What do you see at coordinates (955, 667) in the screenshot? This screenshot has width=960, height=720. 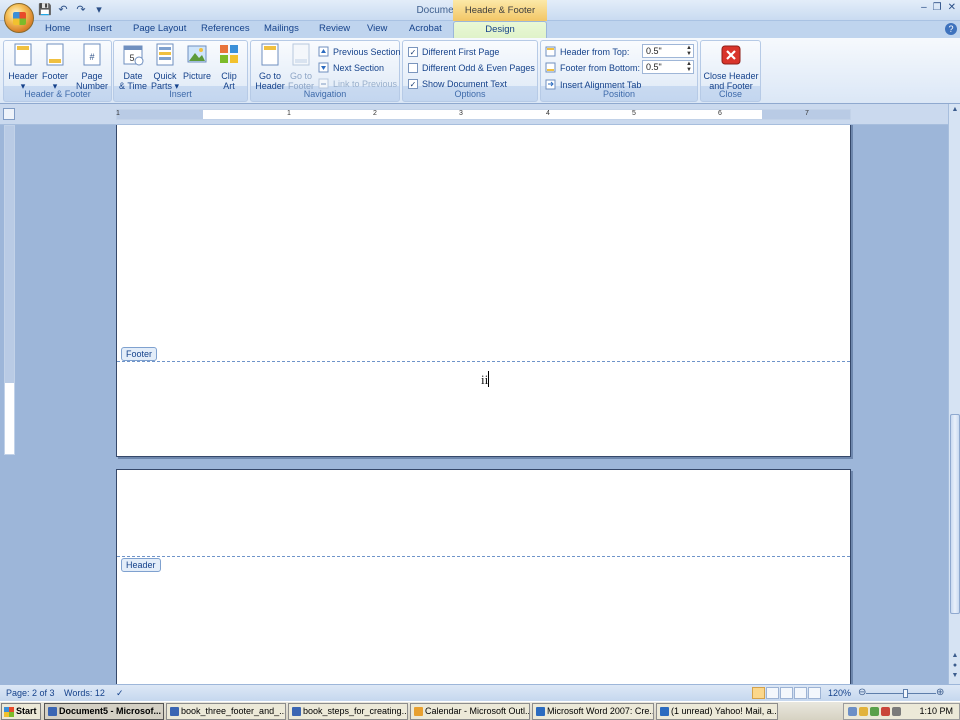 I see `browse-object-icon: ●` at bounding box center [955, 667].